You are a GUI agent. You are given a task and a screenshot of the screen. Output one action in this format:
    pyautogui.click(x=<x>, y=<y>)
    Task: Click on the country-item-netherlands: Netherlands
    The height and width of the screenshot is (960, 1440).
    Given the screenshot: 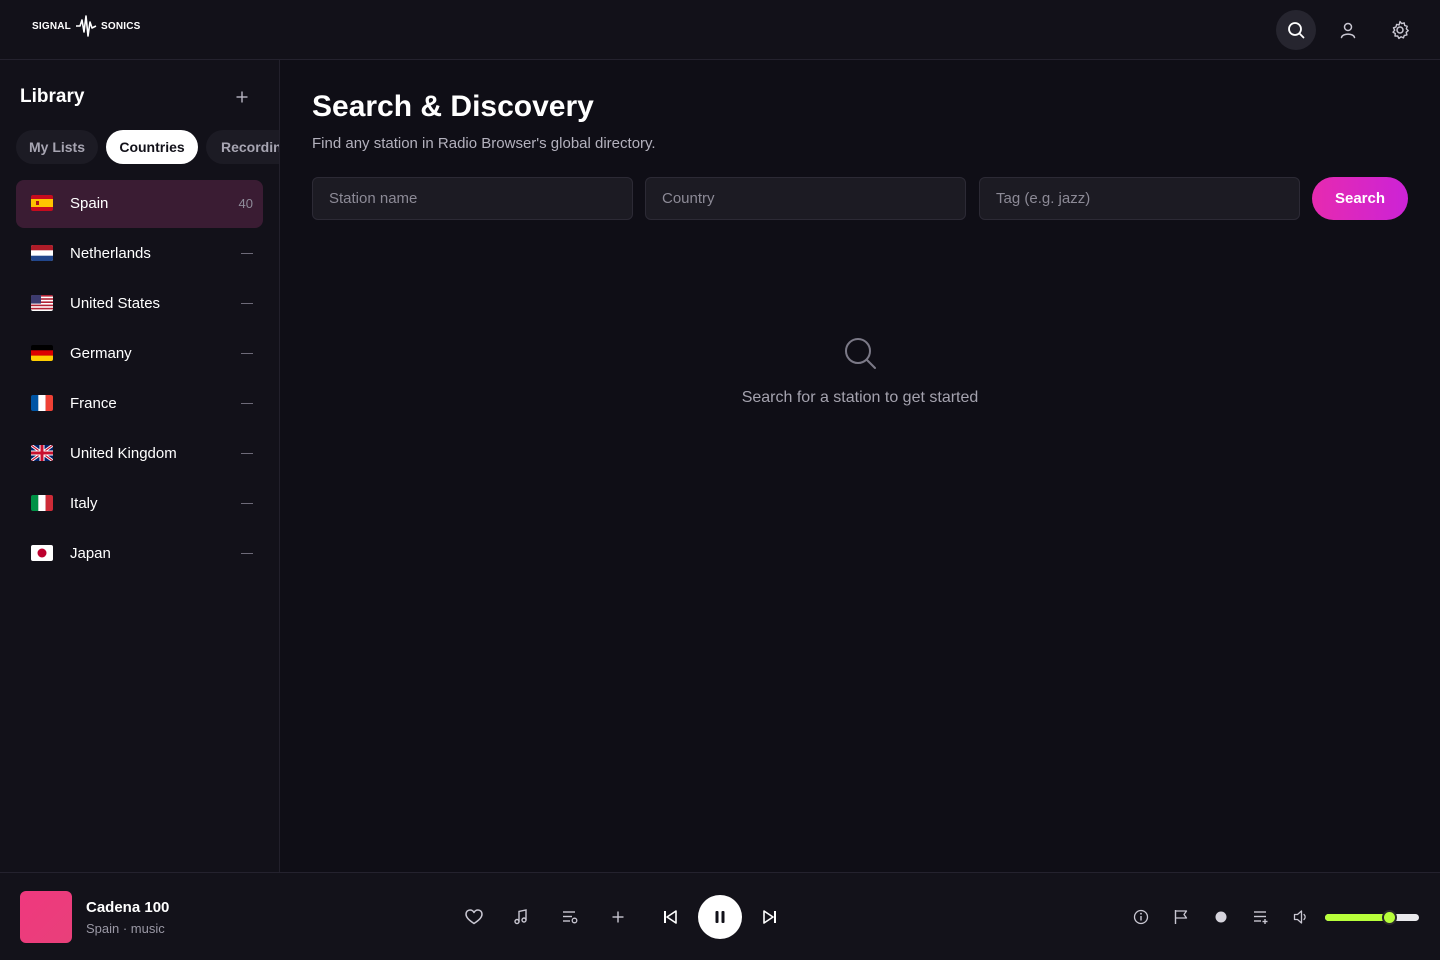 What is the action you would take?
    pyautogui.click(x=139, y=254)
    